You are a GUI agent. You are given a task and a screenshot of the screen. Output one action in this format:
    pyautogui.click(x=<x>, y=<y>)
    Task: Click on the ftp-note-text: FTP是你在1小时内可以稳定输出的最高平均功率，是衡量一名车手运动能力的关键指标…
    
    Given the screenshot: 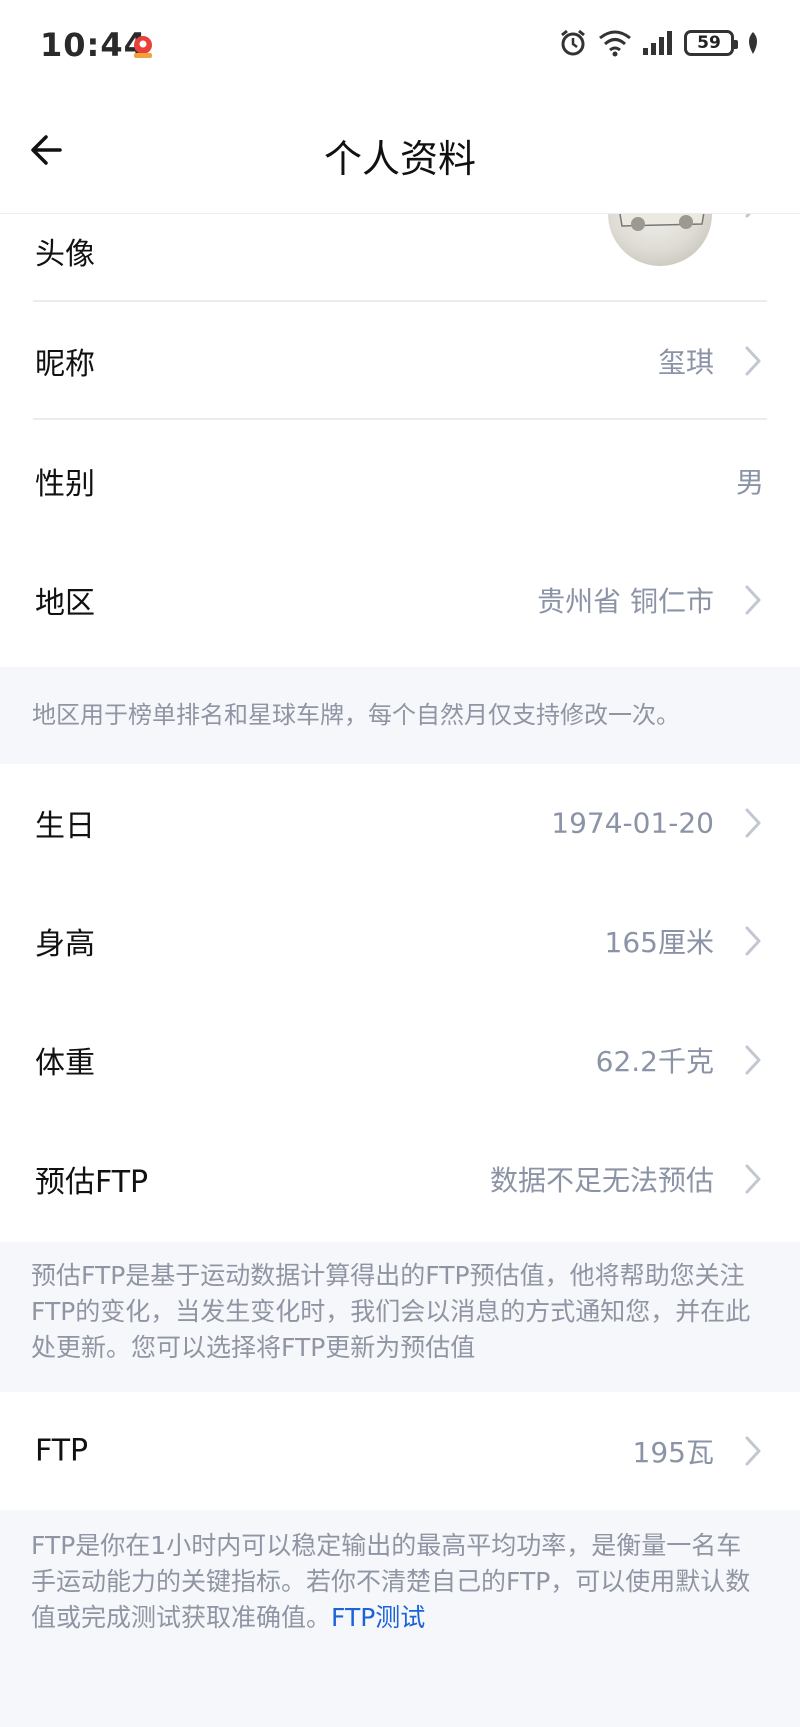 What is the action you would take?
    pyautogui.click(x=398, y=1582)
    